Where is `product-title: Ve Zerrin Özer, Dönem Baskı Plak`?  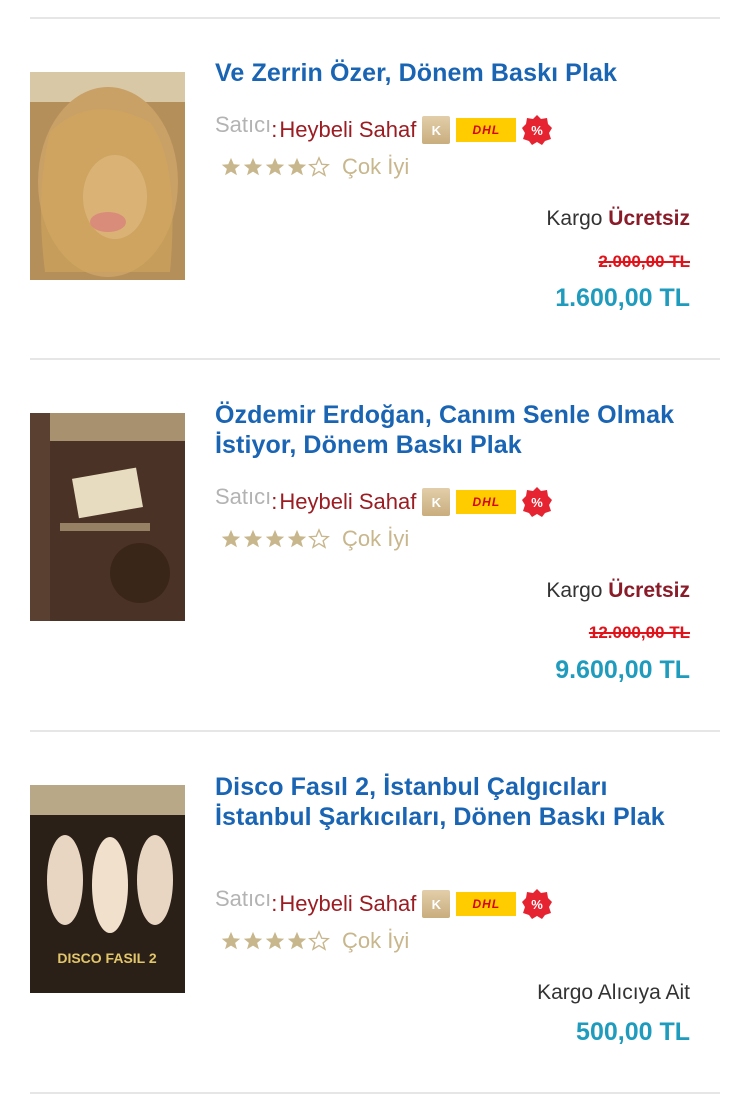
product-title: Ve Zerrin Özer, Dönem Baskı Plak is located at coordinates (455, 73).